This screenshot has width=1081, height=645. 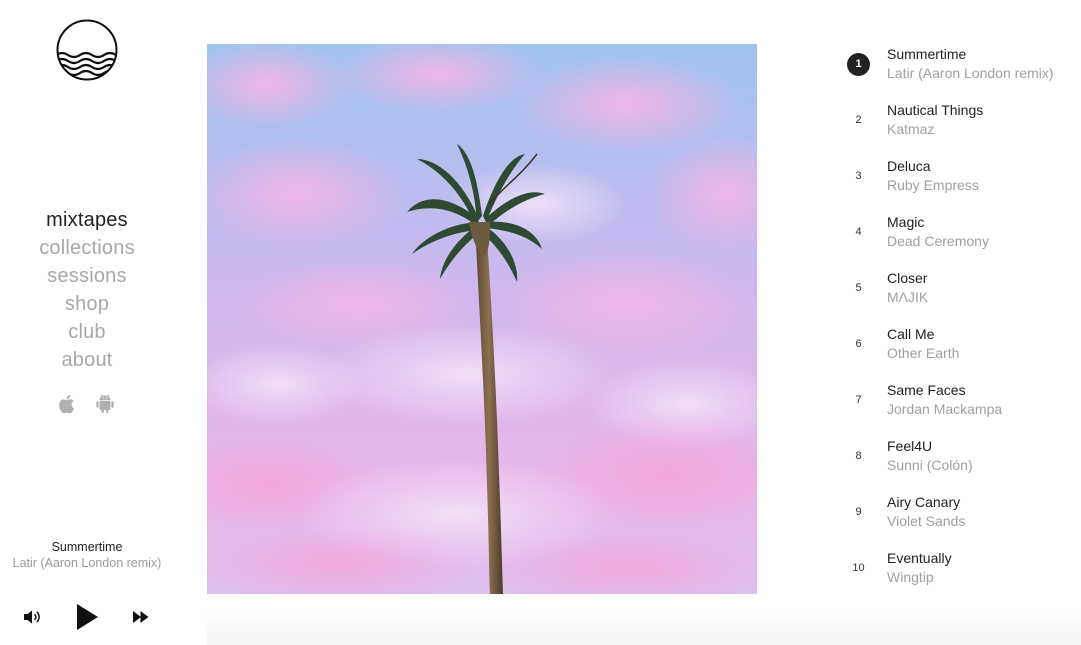 What do you see at coordinates (87, 220) in the screenshot?
I see `nav-item-mixtapes: mixtapes` at bounding box center [87, 220].